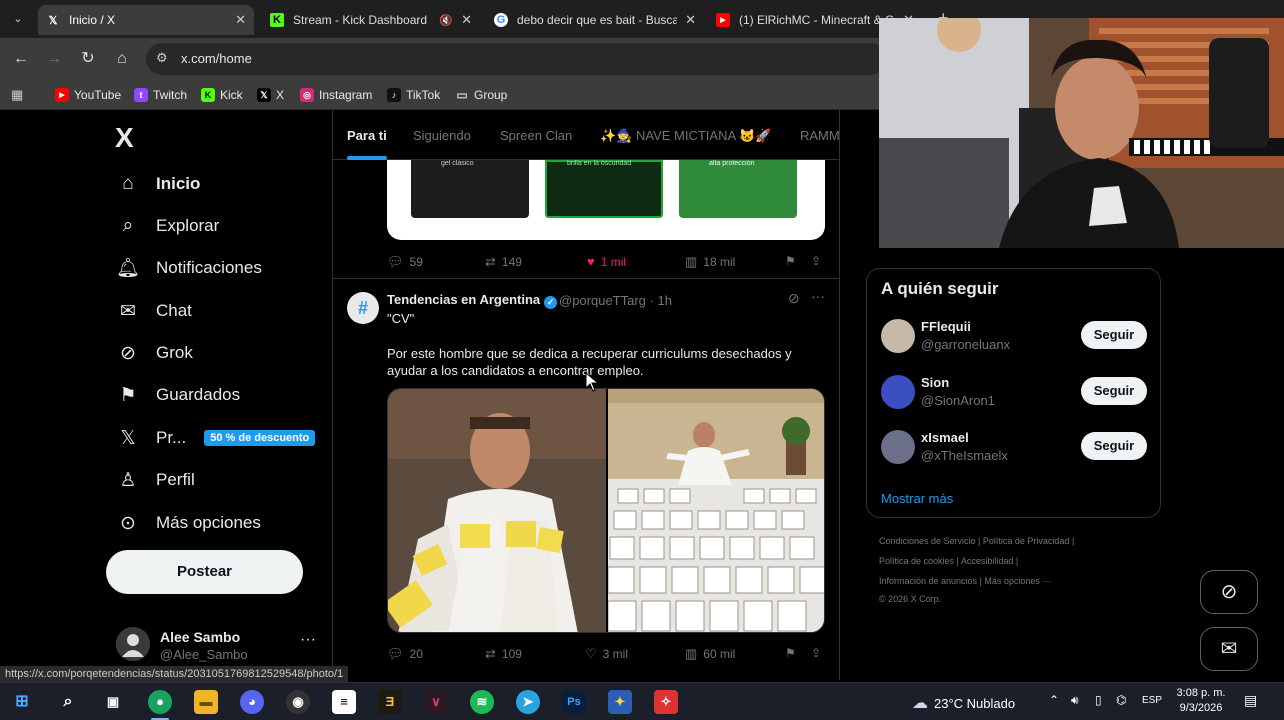  I want to click on reload-icon: ↻, so click(88, 59).